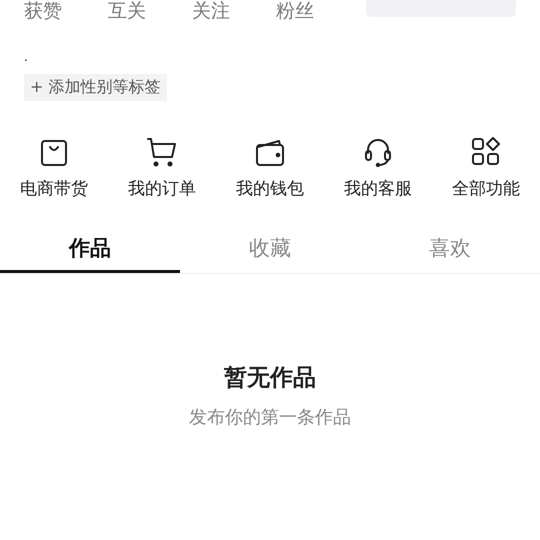  I want to click on shortcut-label: 我的订单, so click(162, 188).